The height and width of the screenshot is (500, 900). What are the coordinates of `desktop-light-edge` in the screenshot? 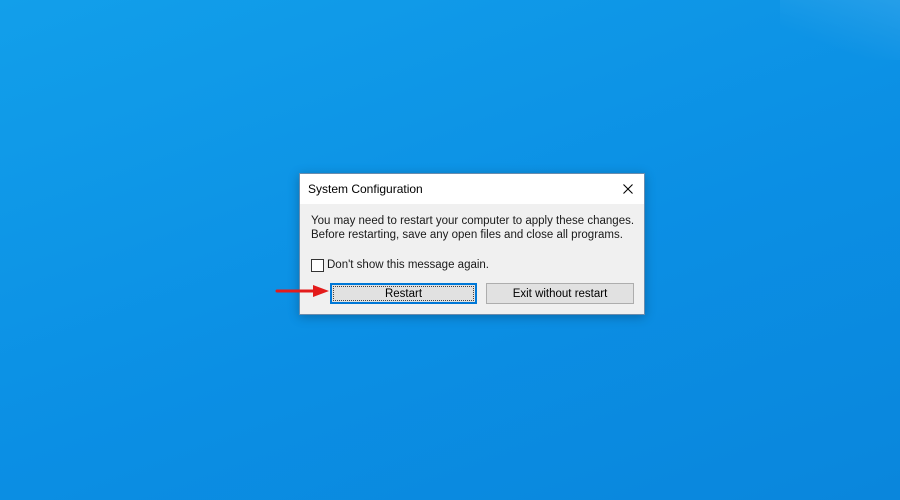 It's located at (840, 30).